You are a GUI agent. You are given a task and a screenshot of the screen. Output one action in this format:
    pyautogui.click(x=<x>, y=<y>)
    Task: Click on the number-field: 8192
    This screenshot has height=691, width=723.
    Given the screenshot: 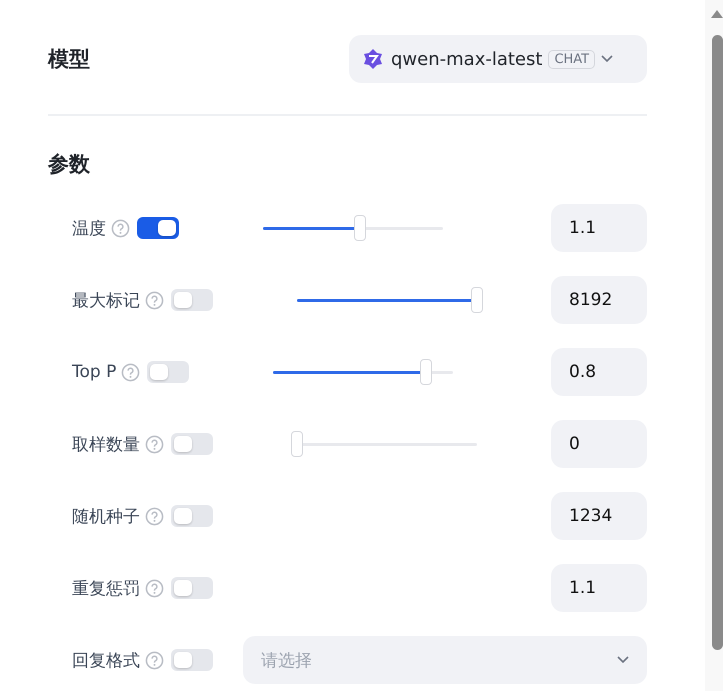 What is the action you would take?
    pyautogui.click(x=599, y=300)
    